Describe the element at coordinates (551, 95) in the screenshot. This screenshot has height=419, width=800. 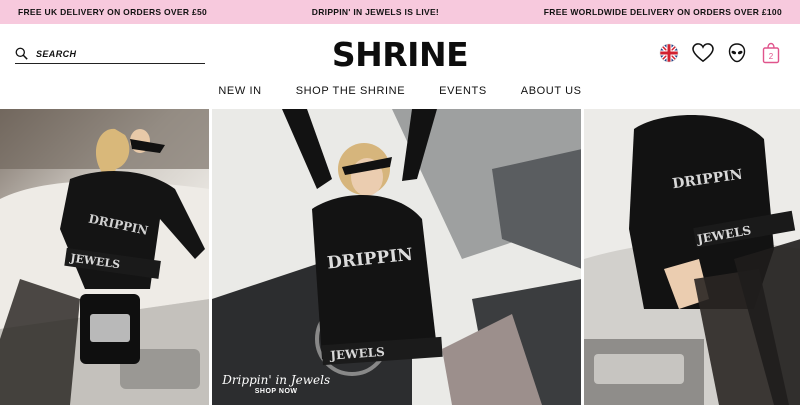
I see `nav-about-us: ABOUT US` at that location.